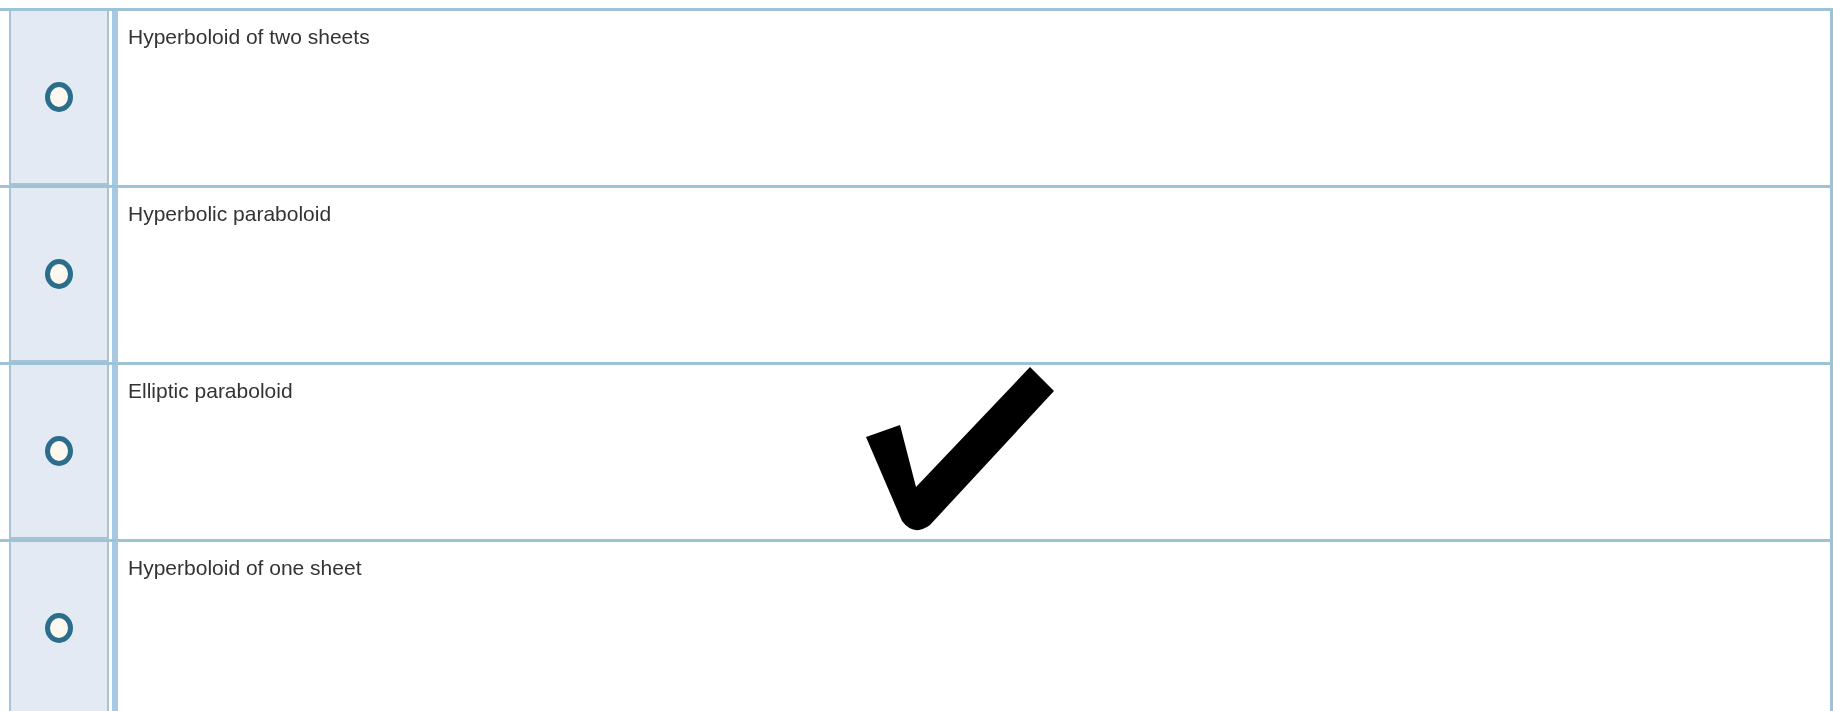 The width and height of the screenshot is (1833, 711). I want to click on option-label: Elliptic paraboloid, so click(210, 391).